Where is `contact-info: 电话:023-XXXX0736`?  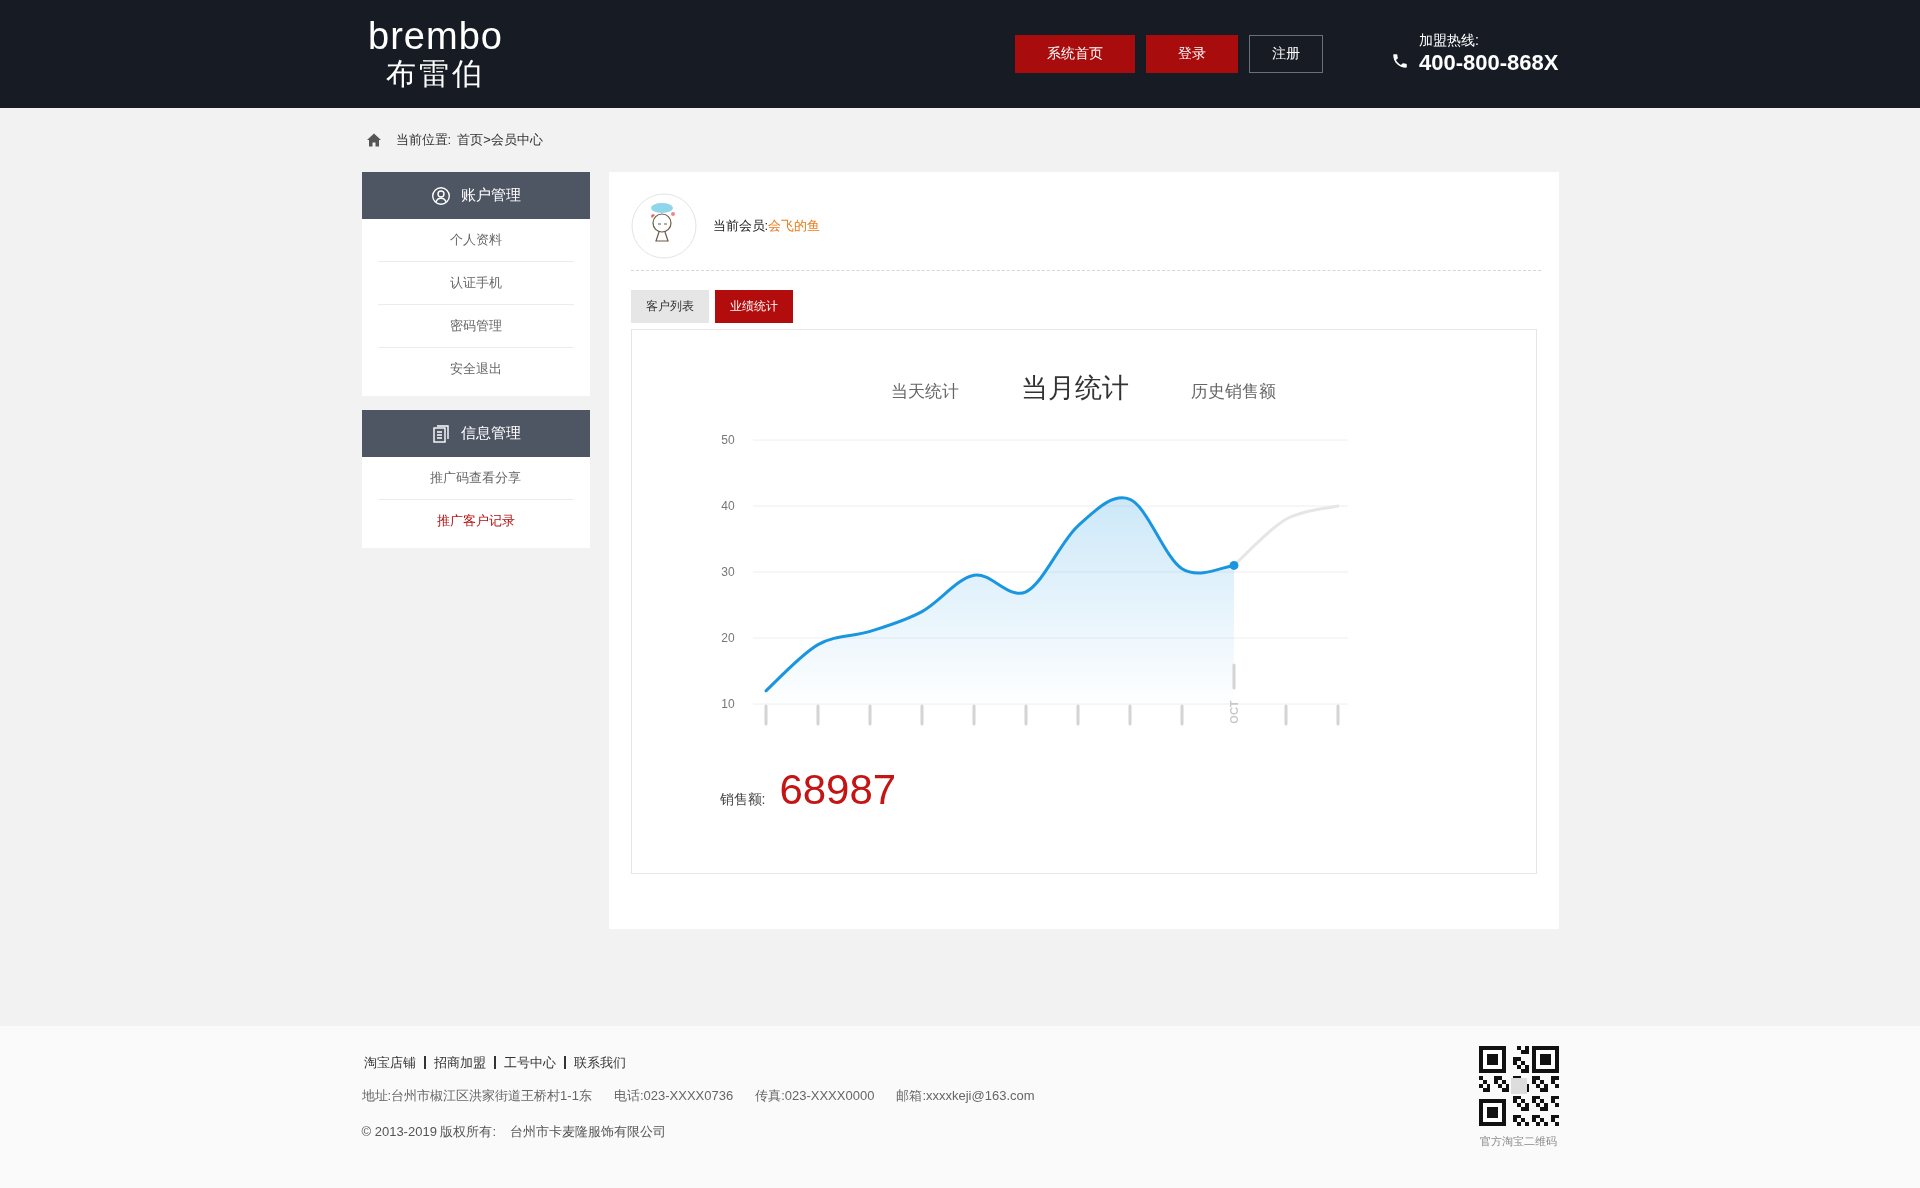
contact-info: 电话:023-XXXX0736 is located at coordinates (673, 1096).